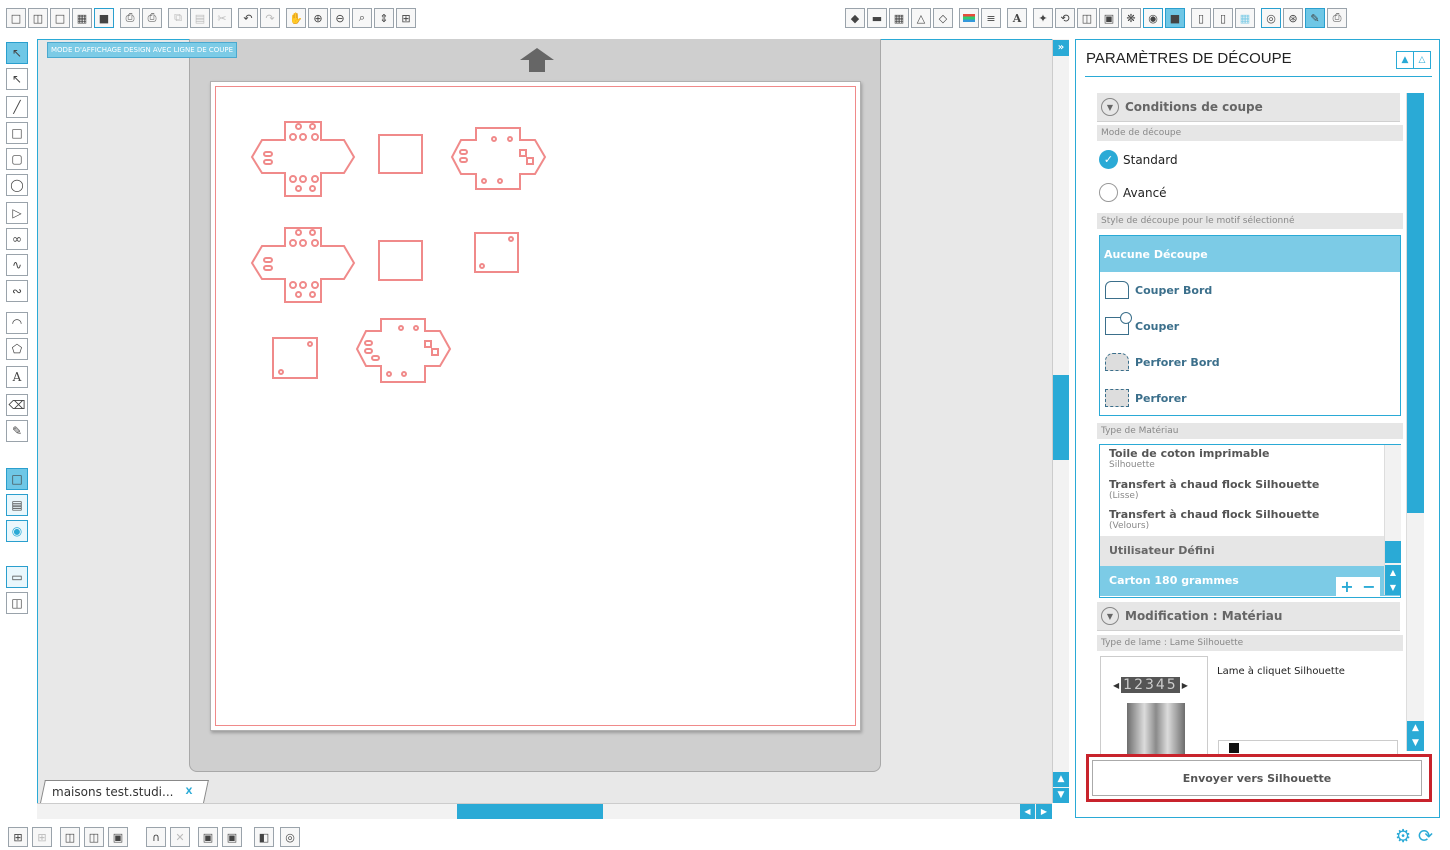  I want to click on bring-front-icon: ▣, so click(208, 837).